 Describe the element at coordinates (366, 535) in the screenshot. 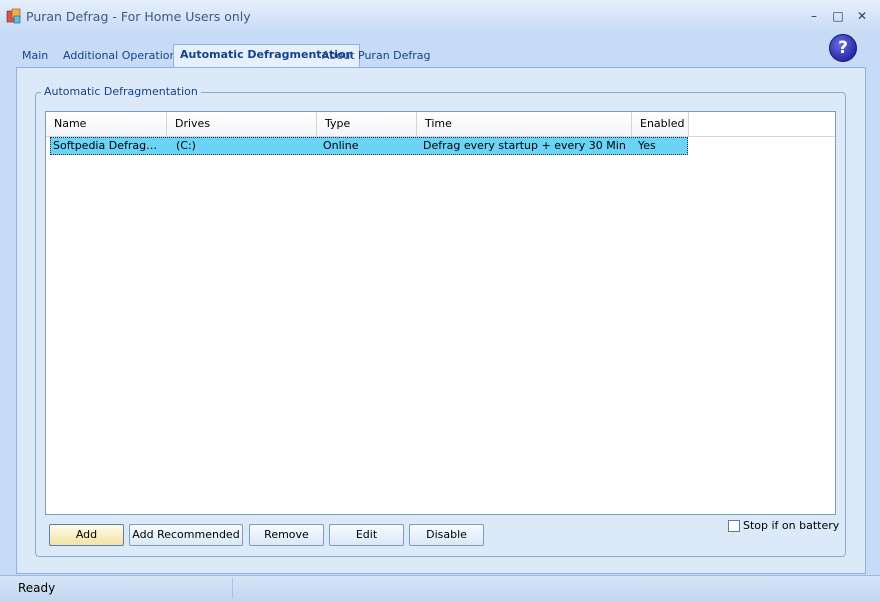

I see `edit-button: Edit` at that location.